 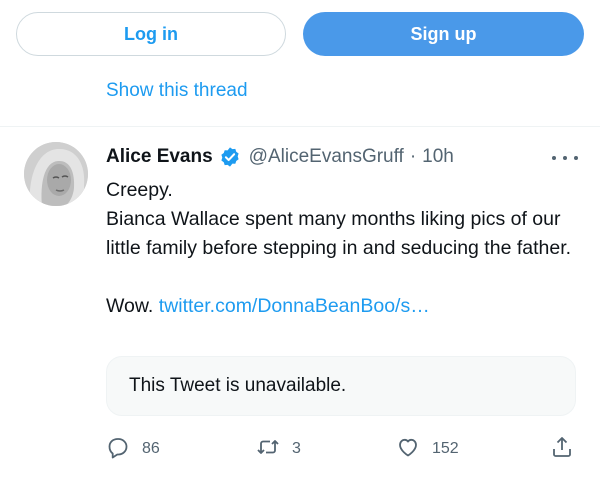 What do you see at coordinates (238, 385) in the screenshot?
I see `unavailable-message: This Tweet is unavailable.` at bounding box center [238, 385].